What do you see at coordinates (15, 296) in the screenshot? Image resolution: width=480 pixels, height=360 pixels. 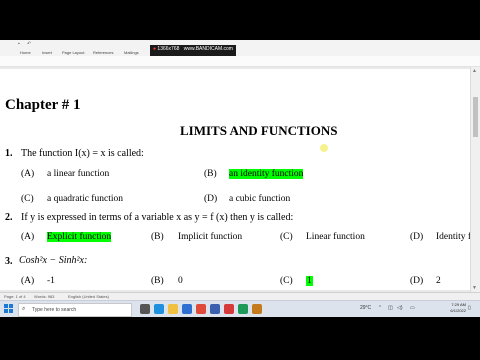 I see `page-count: Page: 1 of 4` at bounding box center [15, 296].